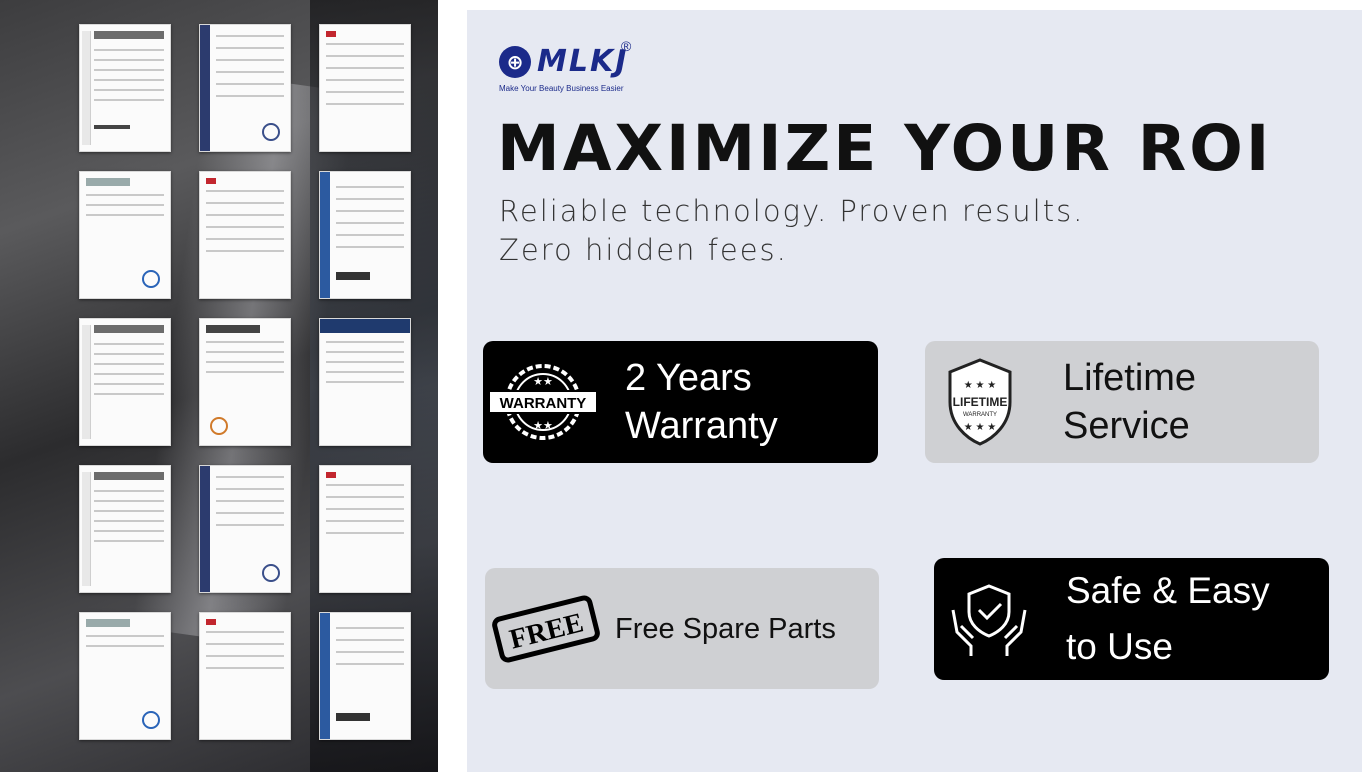  I want to click on subtitle-line-1: Reliable technology. Proven results., so click(792, 211).